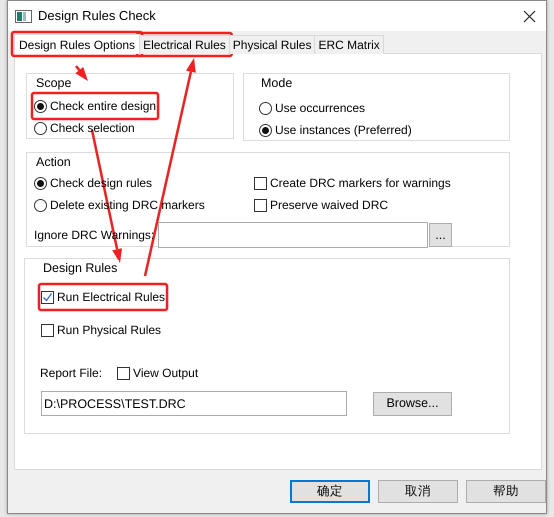 This screenshot has width=554, height=517. What do you see at coordinates (92, 128) in the screenshot?
I see `radio-label: Check selection` at bounding box center [92, 128].